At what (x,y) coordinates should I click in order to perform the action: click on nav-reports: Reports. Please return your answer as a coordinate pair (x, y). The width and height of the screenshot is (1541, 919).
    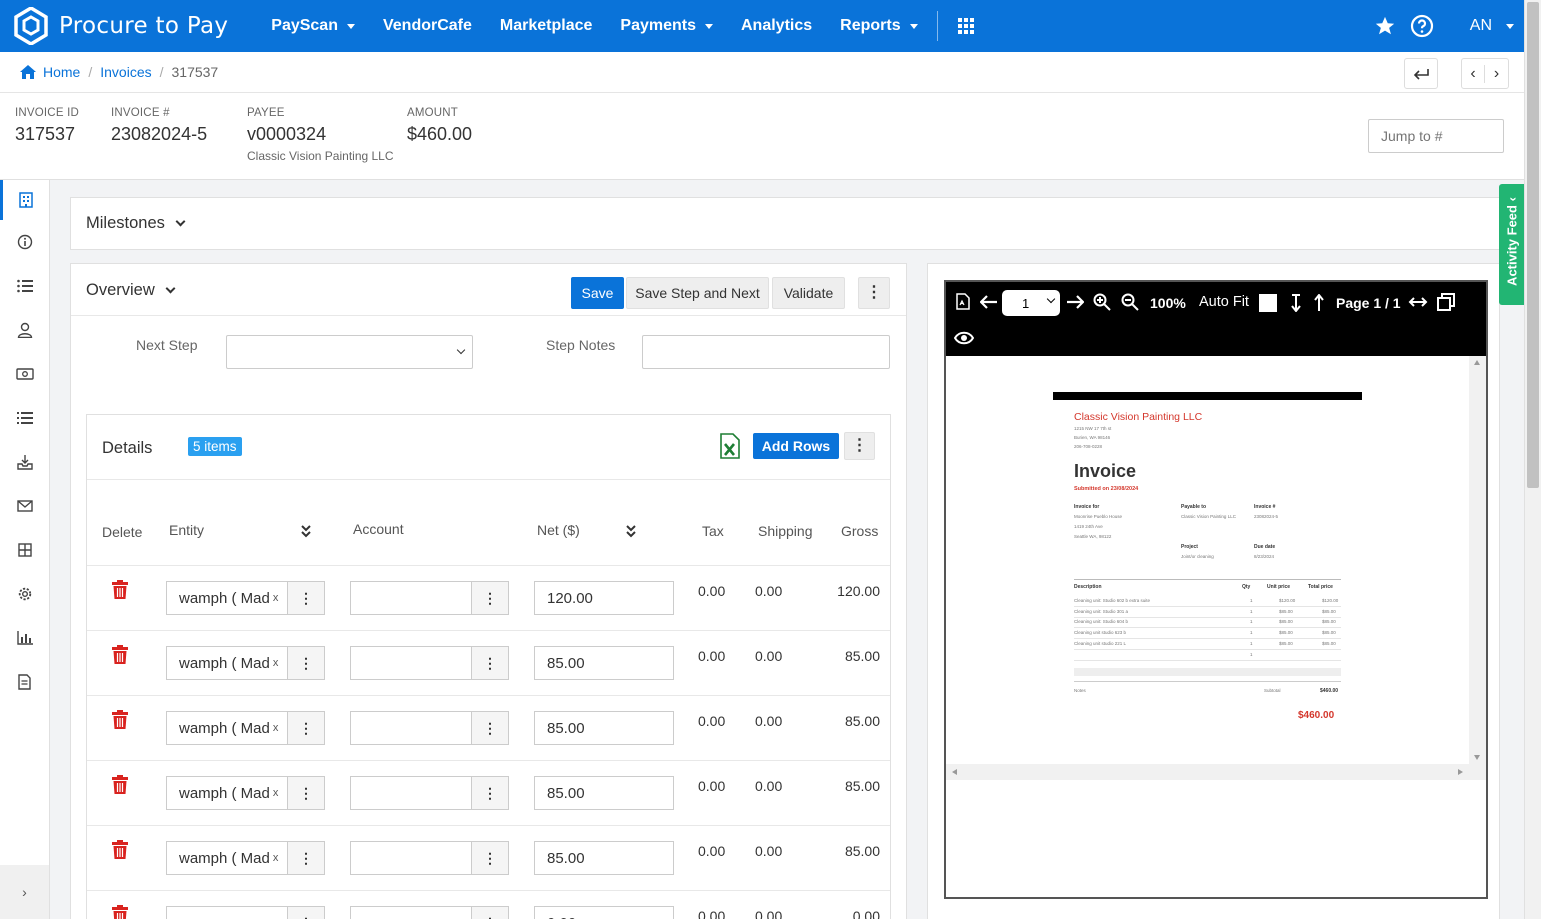
    Looking at the image, I should click on (879, 26).